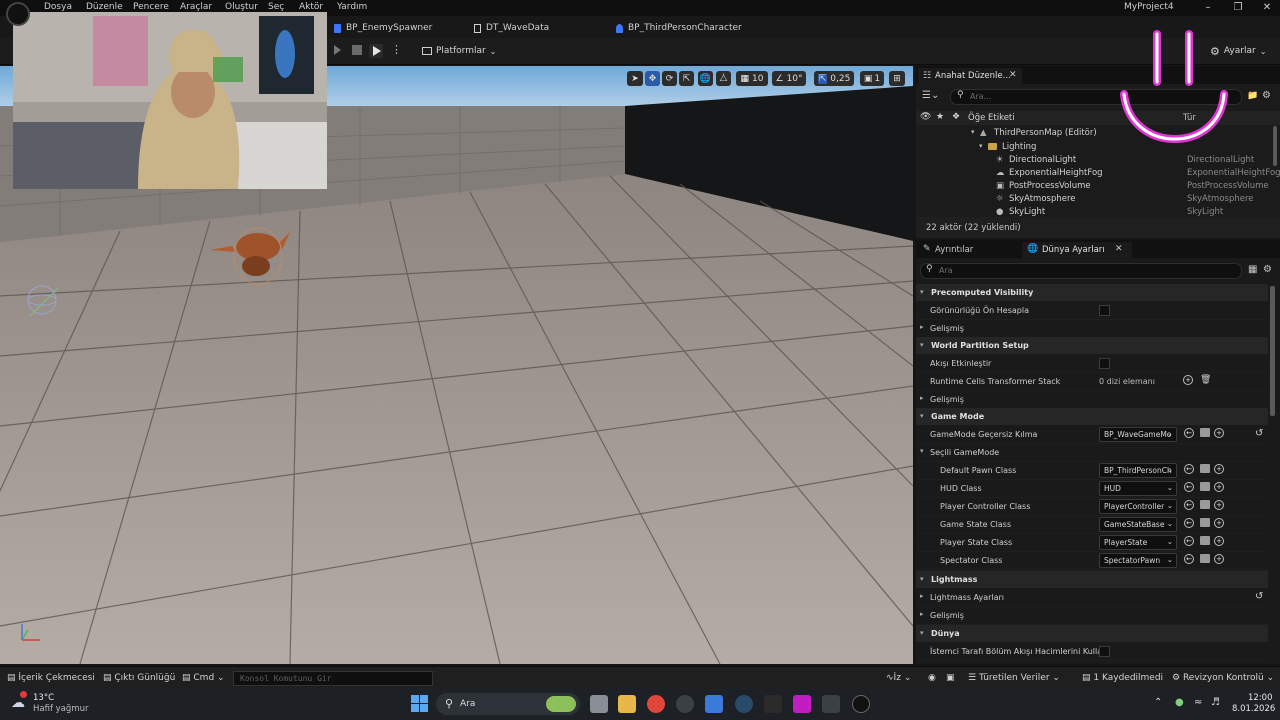 Image resolution: width=1280 pixels, height=720 pixels. What do you see at coordinates (940, 117) in the screenshot?
I see `star-icon: ★` at bounding box center [940, 117].